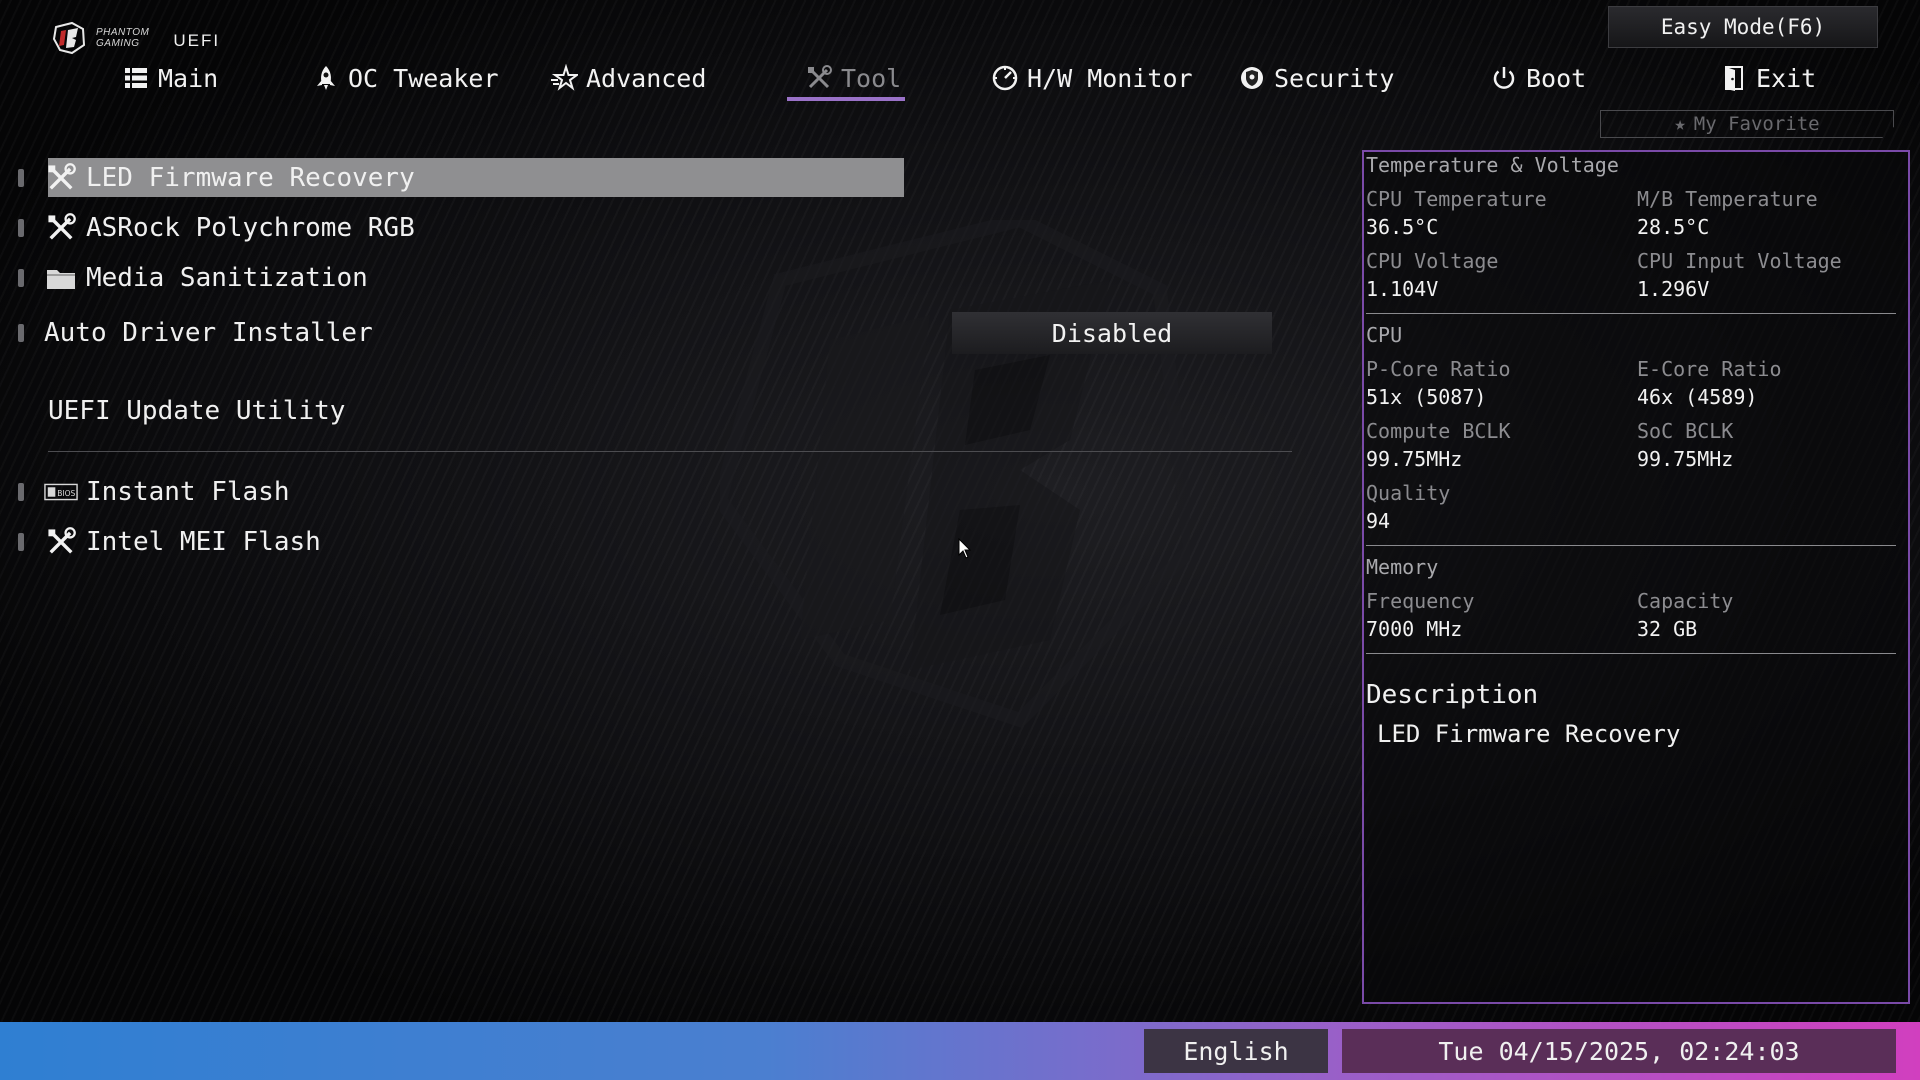 The width and height of the screenshot is (1920, 1080). What do you see at coordinates (564, 77) in the screenshot?
I see `star-icon` at bounding box center [564, 77].